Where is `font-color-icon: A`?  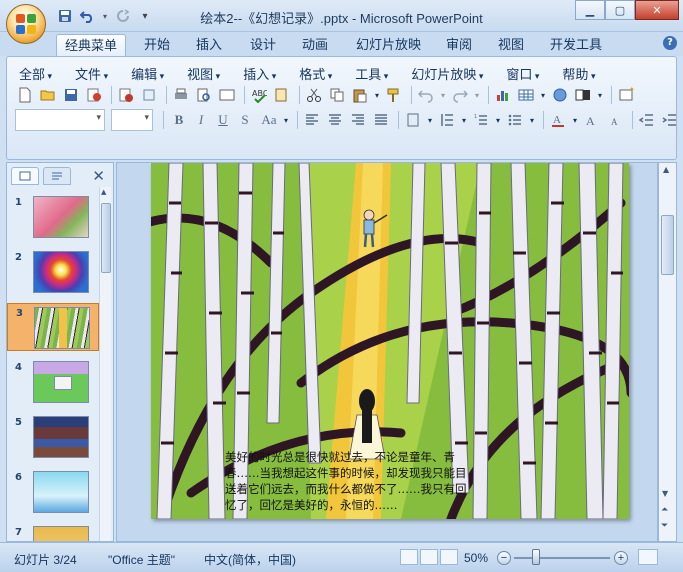
font-color-icon: A is located at coordinates (558, 120).